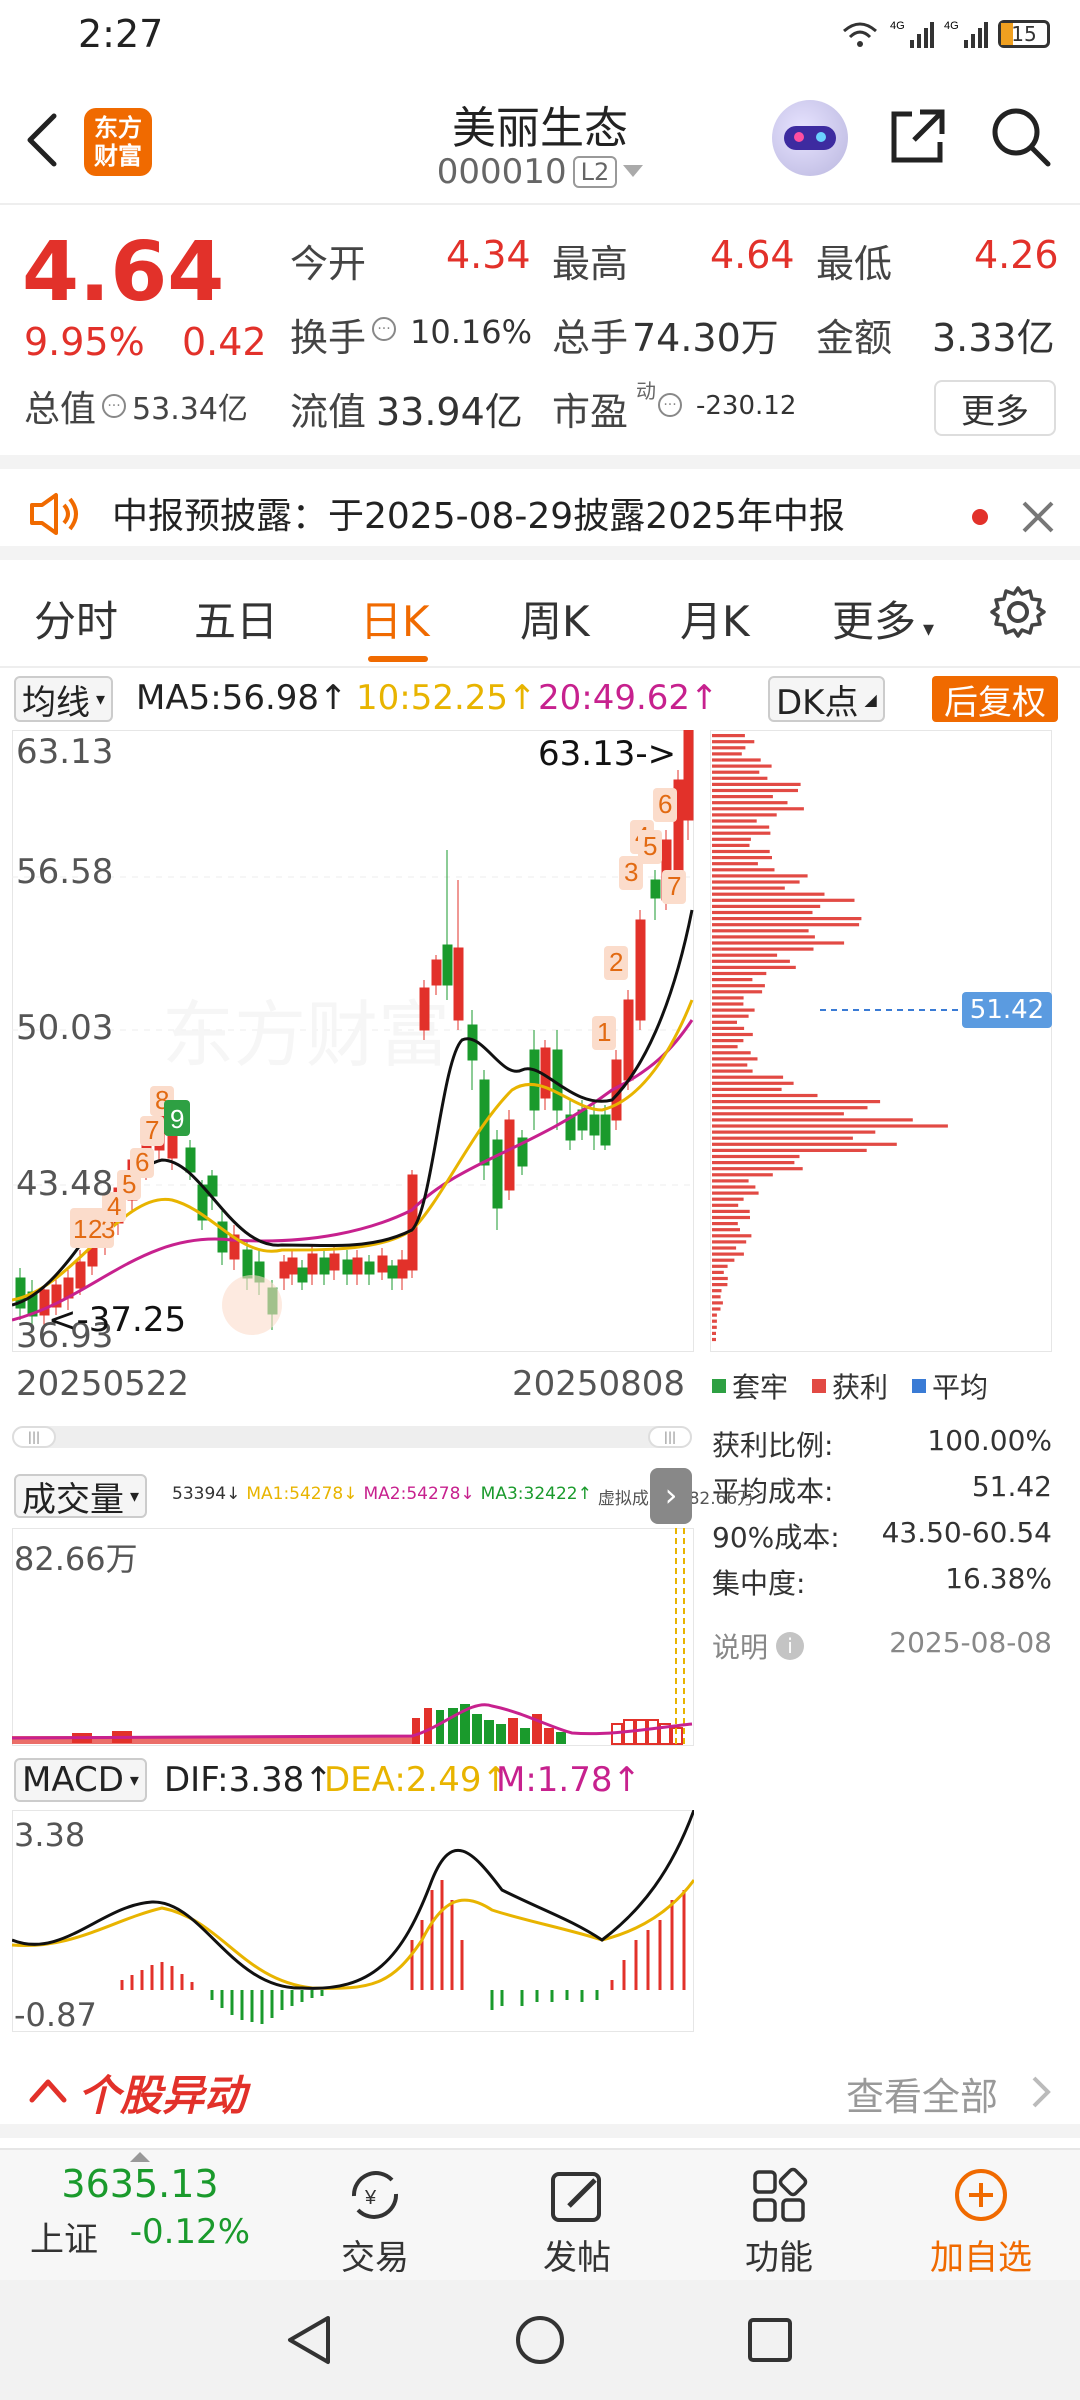 Image resolution: width=1080 pixels, height=2400 pixels. Describe the element at coordinates (118, 142) in the screenshot. I see `app-logo: 东方 财富` at that location.